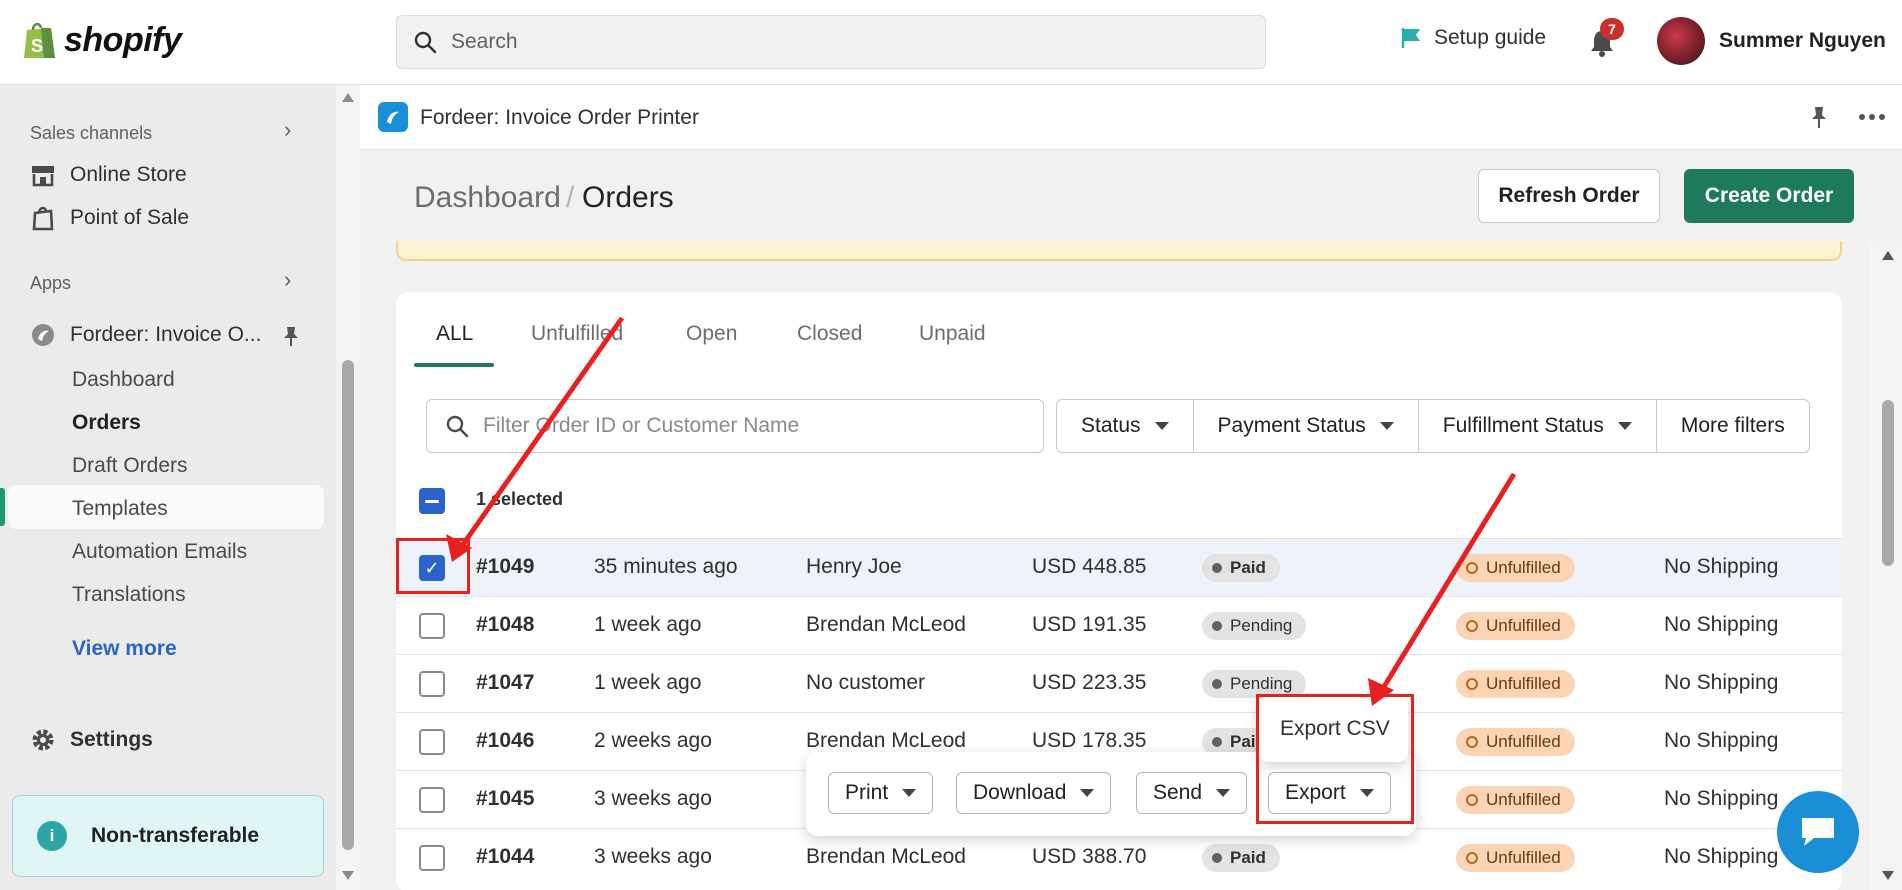 The height and width of the screenshot is (890, 1902). I want to click on order-filter-input: Filter Order ID or Customer Name, so click(735, 426).